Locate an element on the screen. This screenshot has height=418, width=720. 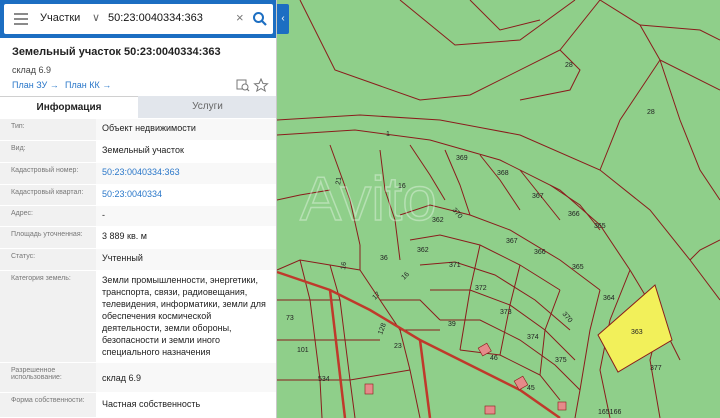
property-row: Разрешенное использование: склад 6.9 is located at coordinates (138, 378).